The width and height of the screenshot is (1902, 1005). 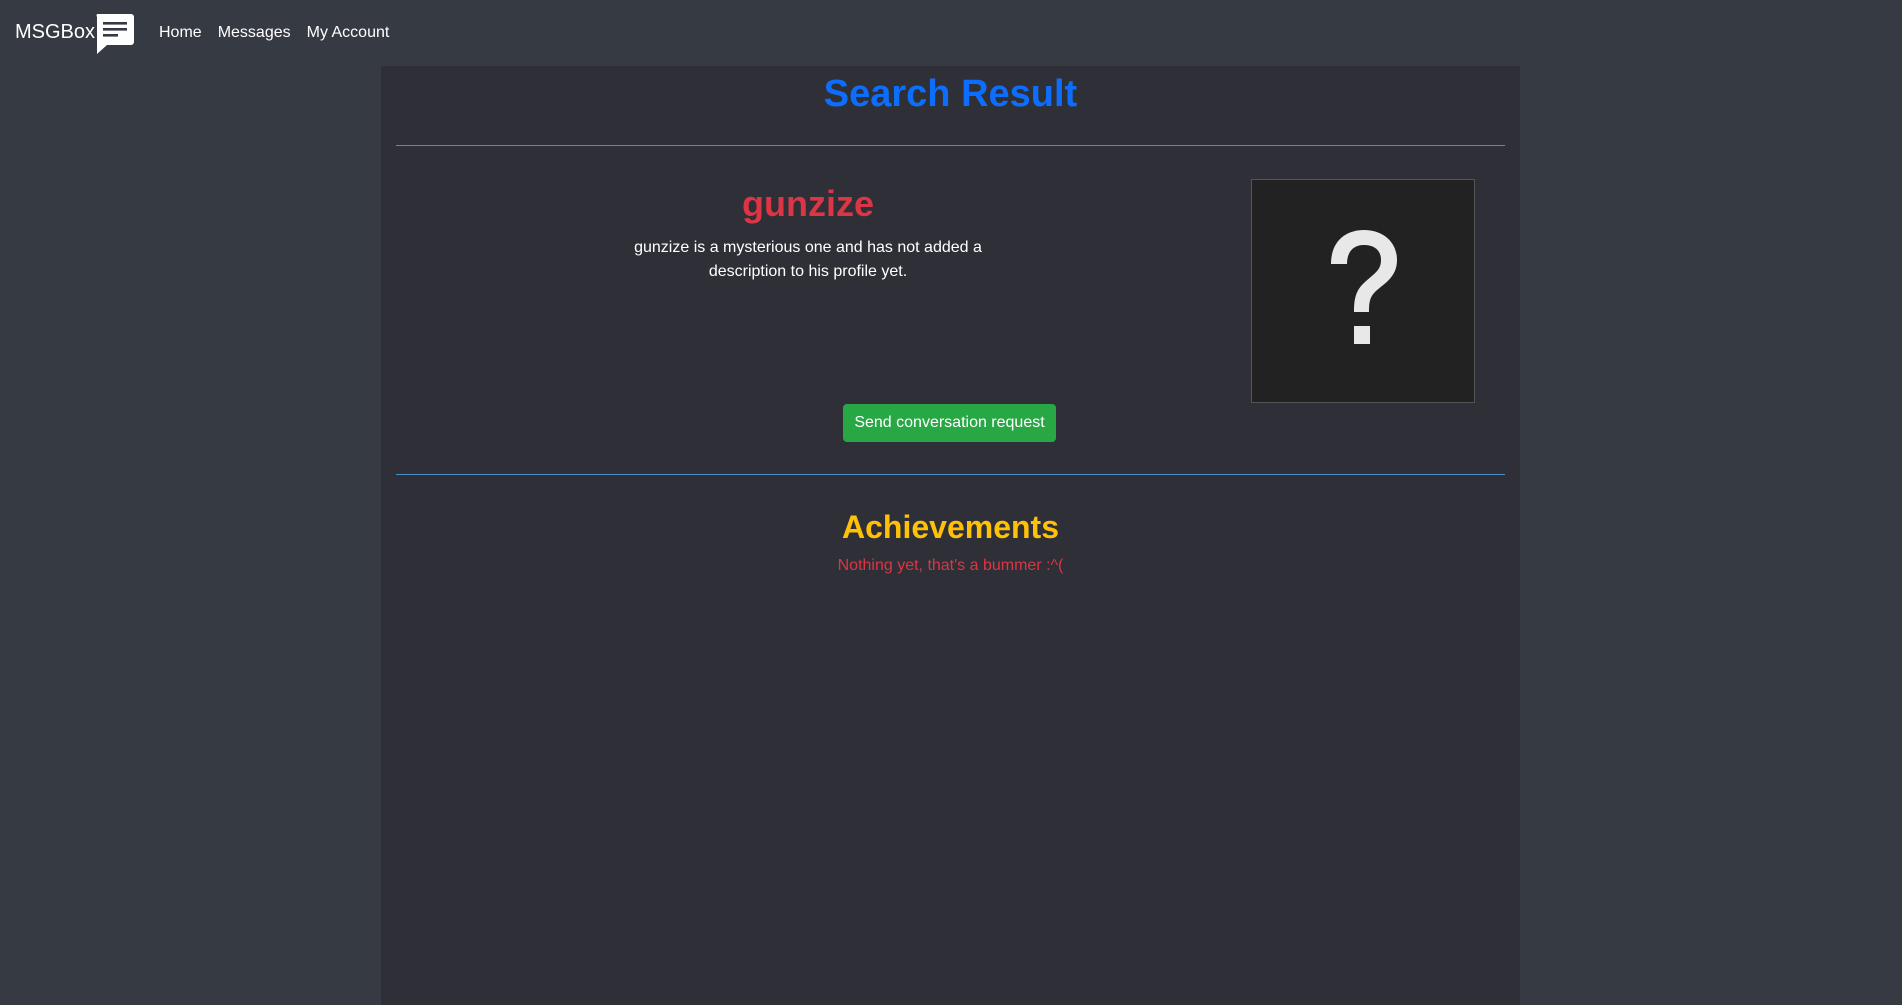 I want to click on nav-links: Home Messages My Account, so click(x=282, y=33).